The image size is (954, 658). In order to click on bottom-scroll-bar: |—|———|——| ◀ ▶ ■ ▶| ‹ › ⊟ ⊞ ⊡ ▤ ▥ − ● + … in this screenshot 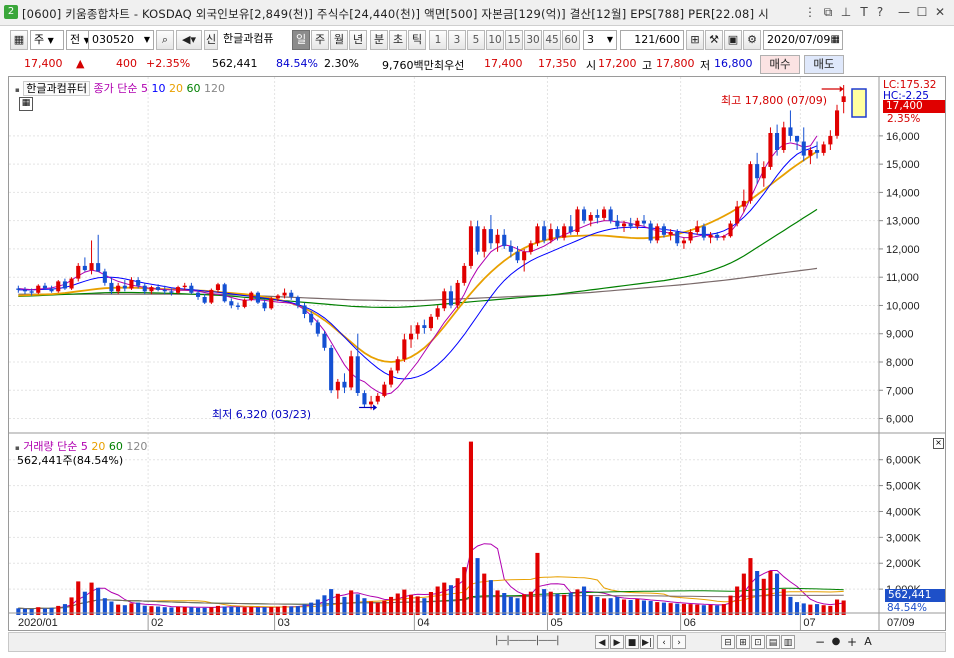, I will do `click(477, 642)`.